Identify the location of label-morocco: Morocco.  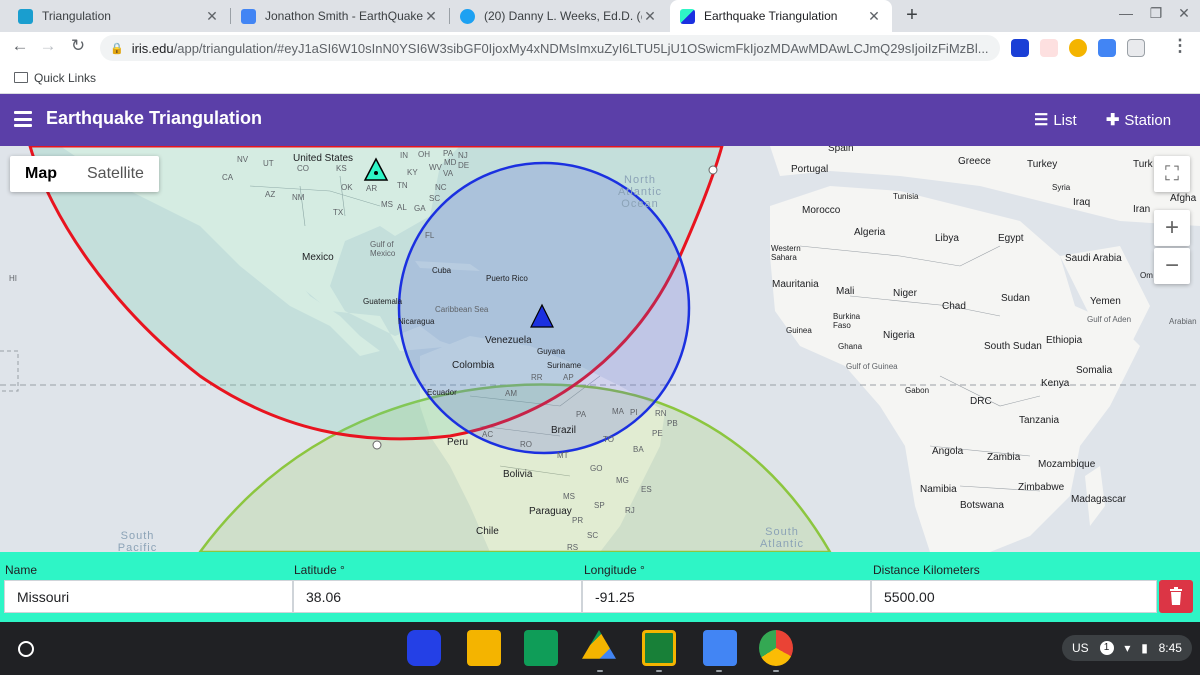
(821, 210).